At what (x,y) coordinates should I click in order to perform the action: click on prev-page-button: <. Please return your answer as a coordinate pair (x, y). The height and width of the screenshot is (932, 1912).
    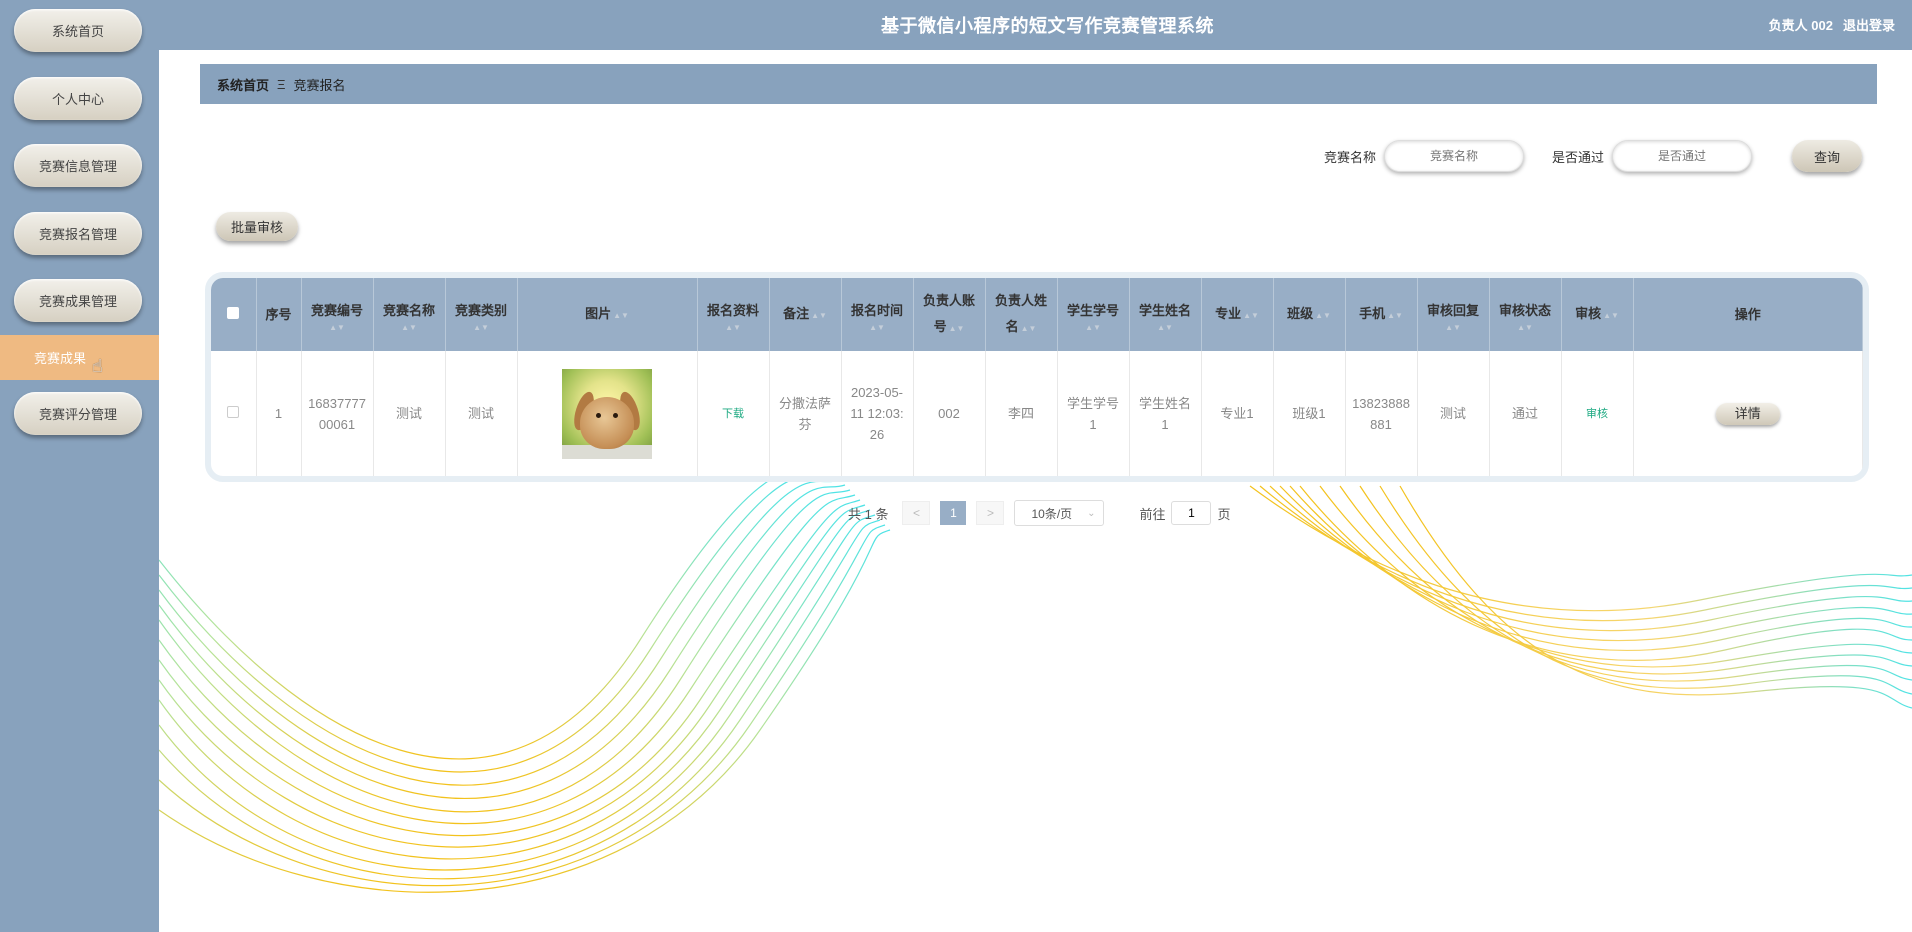
    Looking at the image, I should click on (916, 513).